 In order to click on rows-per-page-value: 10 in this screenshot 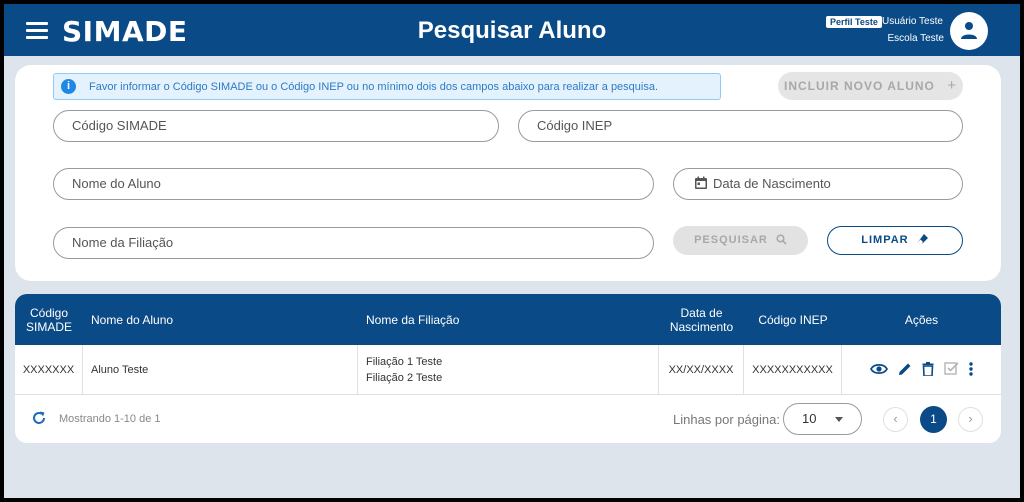, I will do `click(809, 418)`.